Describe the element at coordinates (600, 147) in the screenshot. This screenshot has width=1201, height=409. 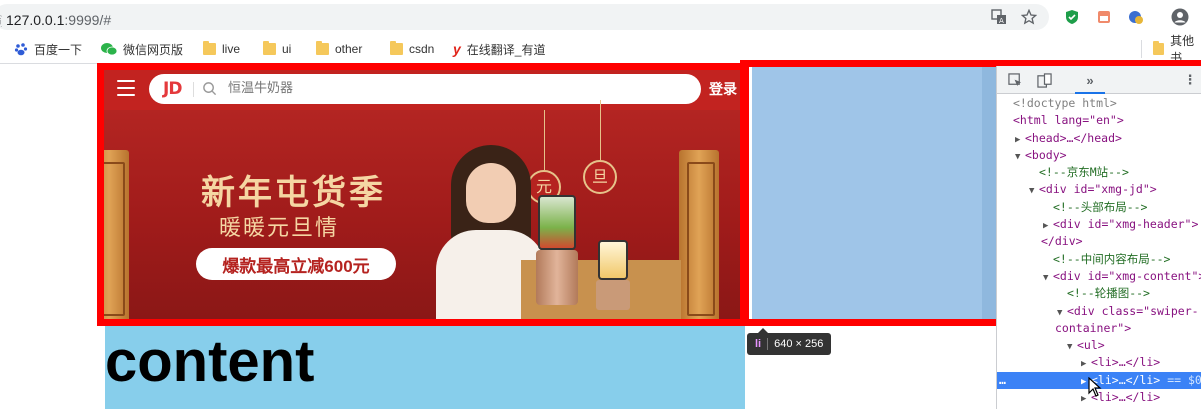
I see `lantern-right: 旦` at that location.